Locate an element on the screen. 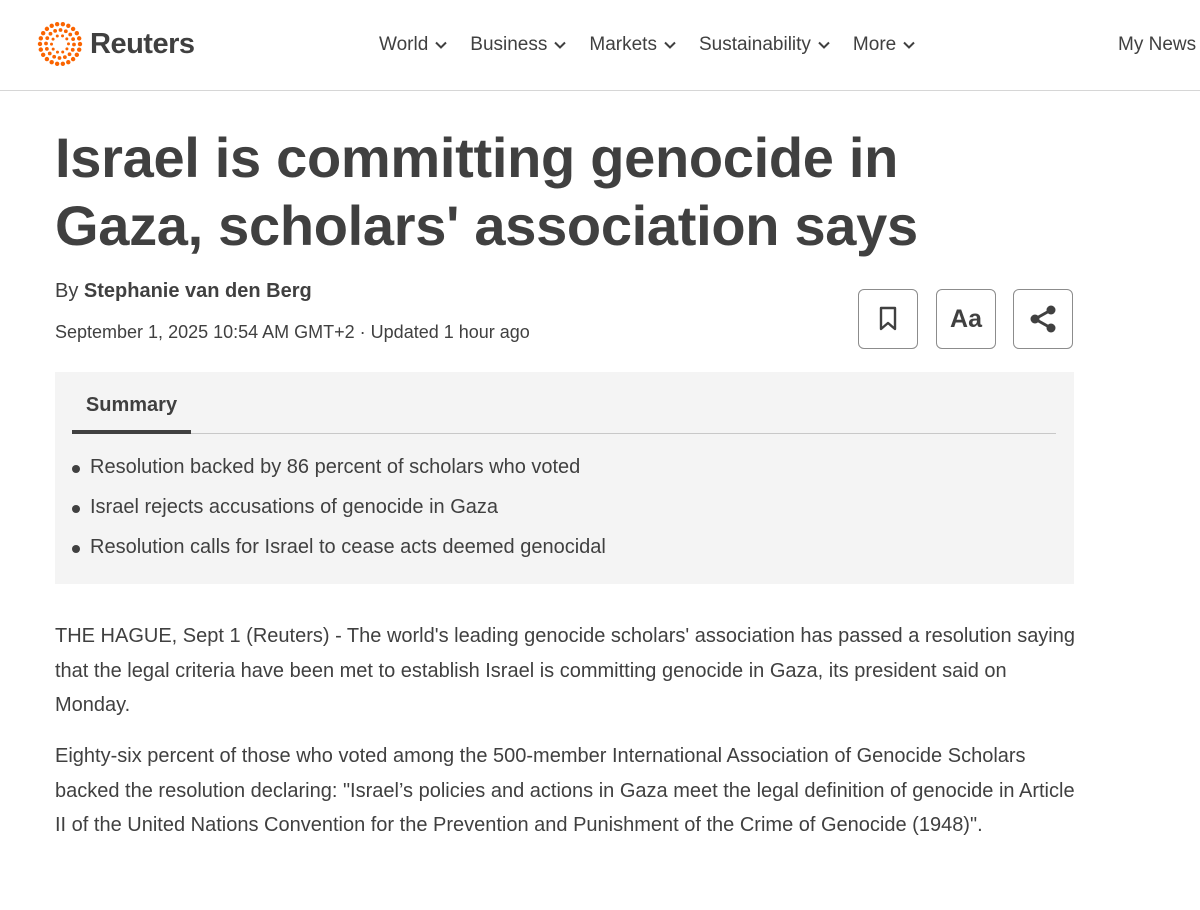 The image size is (1200, 910). brand-name: Reuters is located at coordinates (142, 43).